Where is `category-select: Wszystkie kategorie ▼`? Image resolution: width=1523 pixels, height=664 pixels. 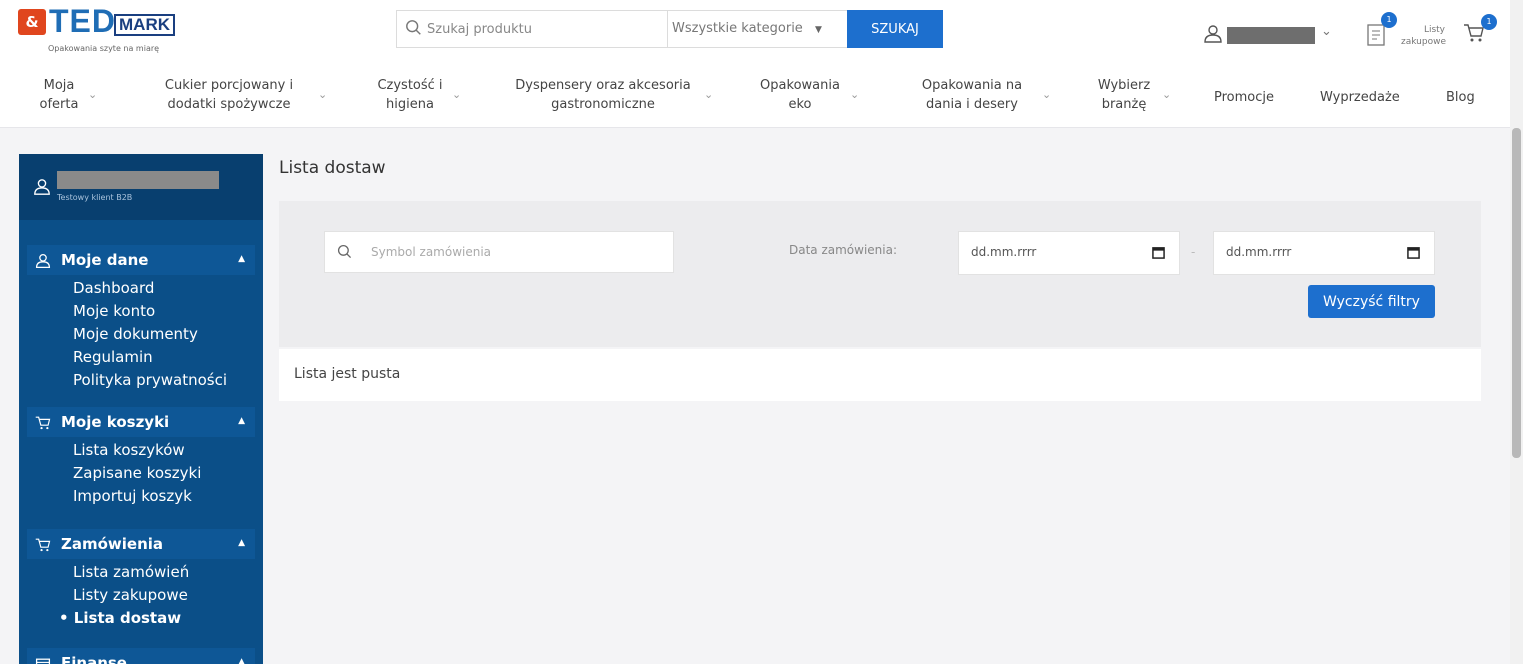 category-select: Wszystkie kategorie ▼ is located at coordinates (756, 29).